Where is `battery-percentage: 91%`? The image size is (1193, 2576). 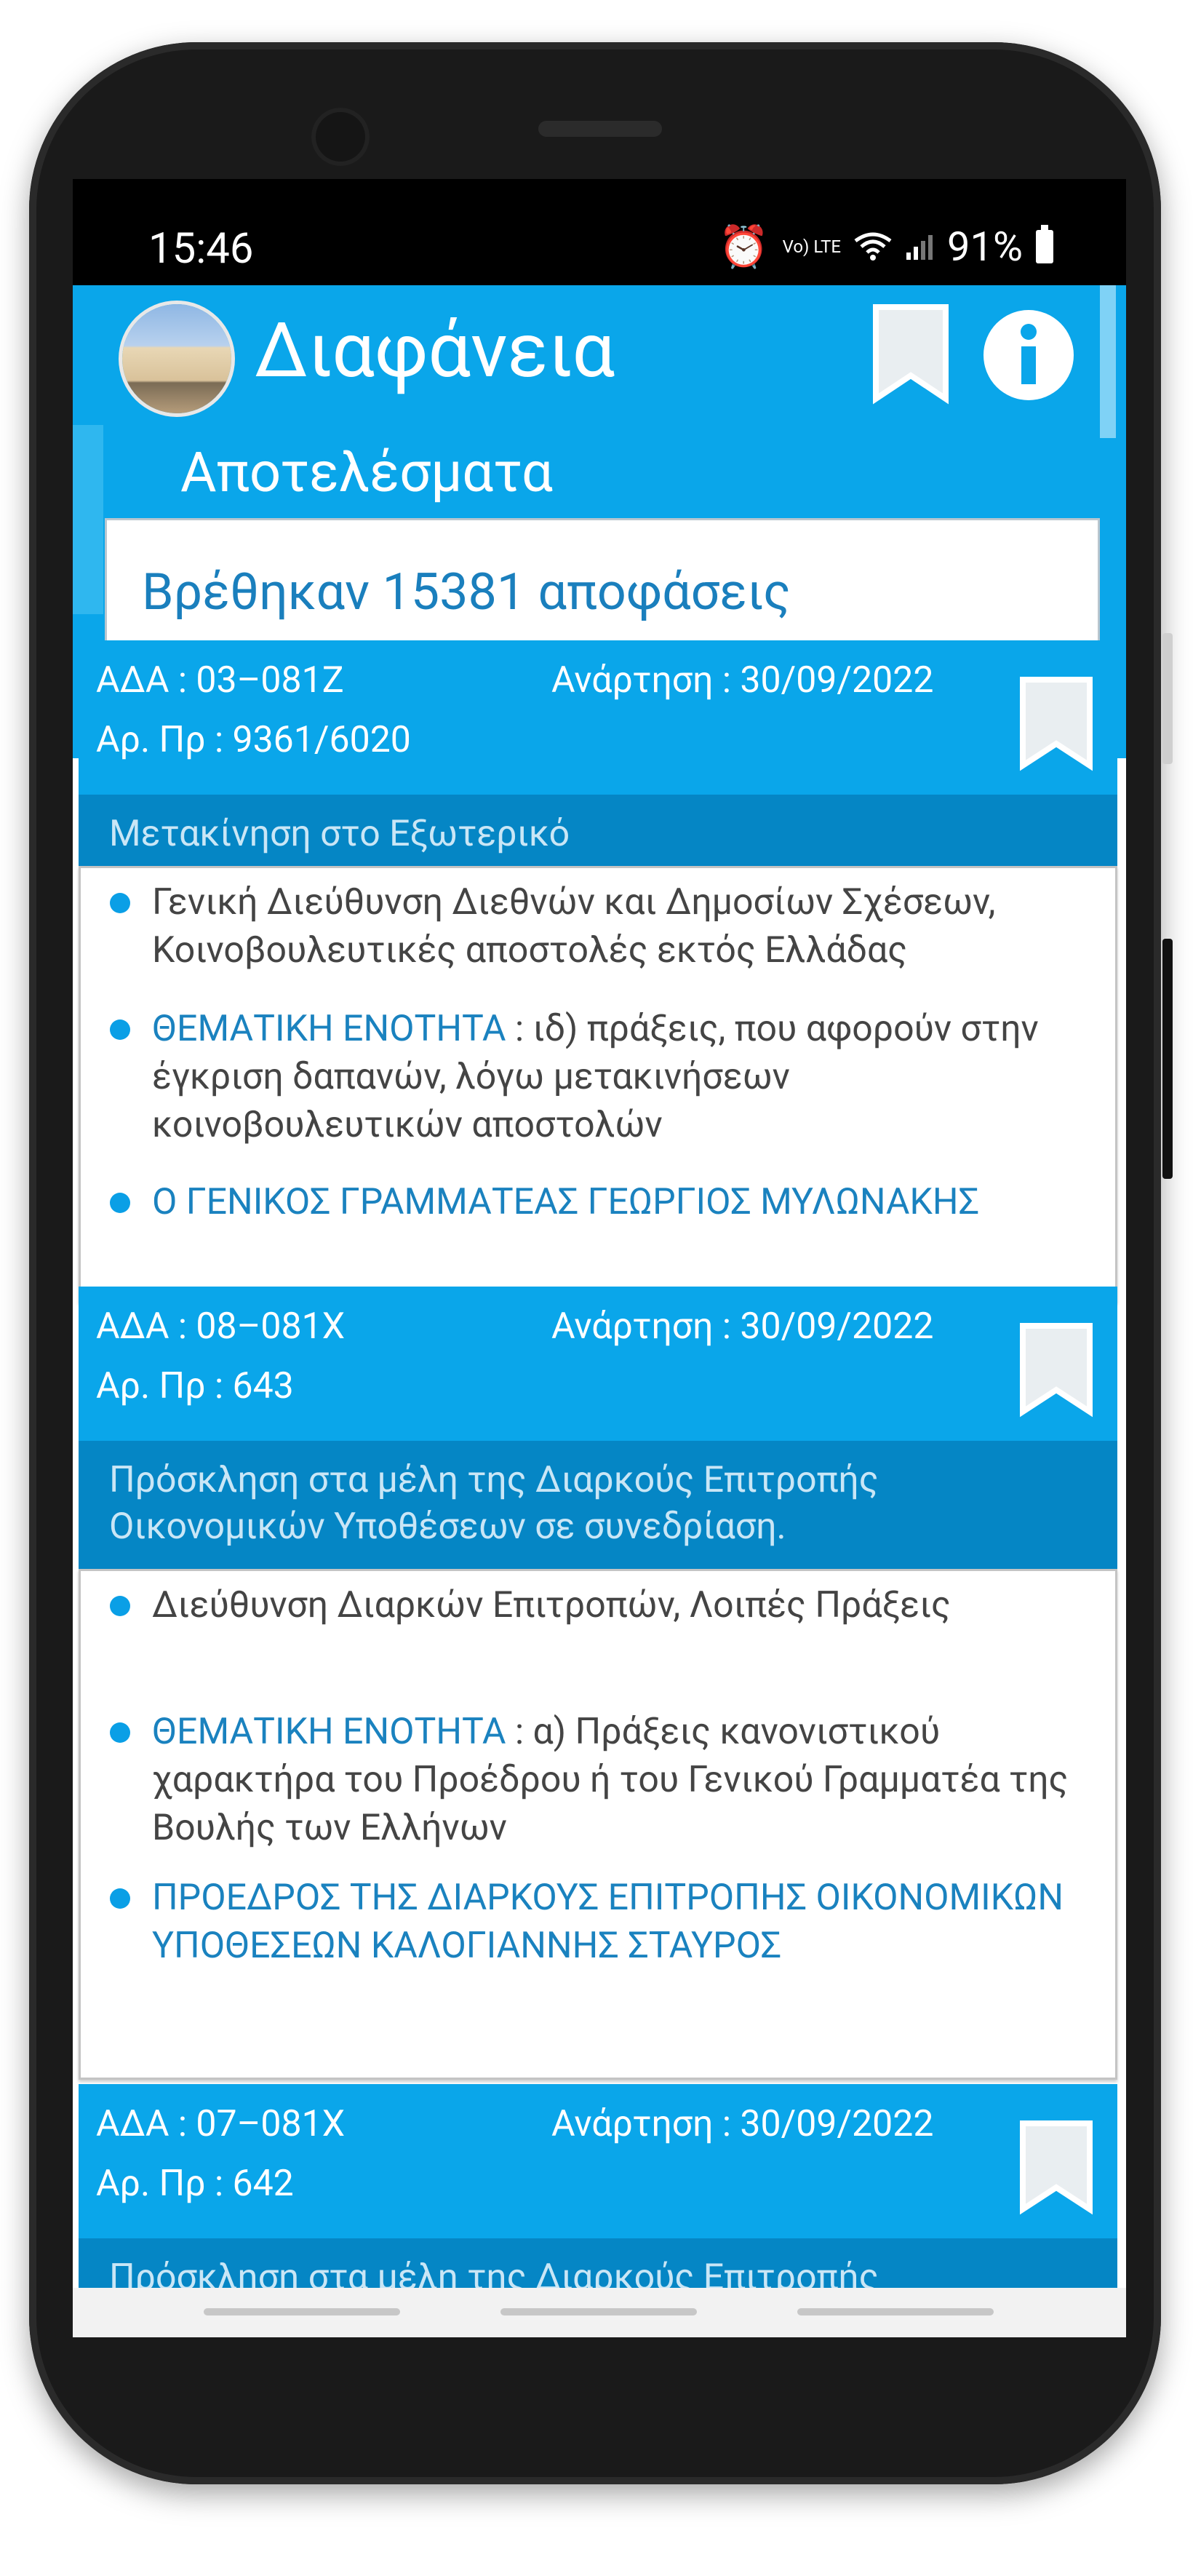 battery-percentage: 91% is located at coordinates (985, 247).